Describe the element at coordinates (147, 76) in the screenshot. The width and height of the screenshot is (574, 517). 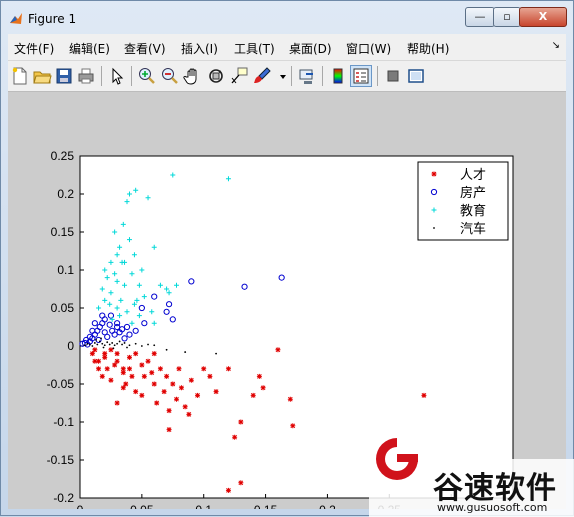
I see `zoom-in-icon` at that location.